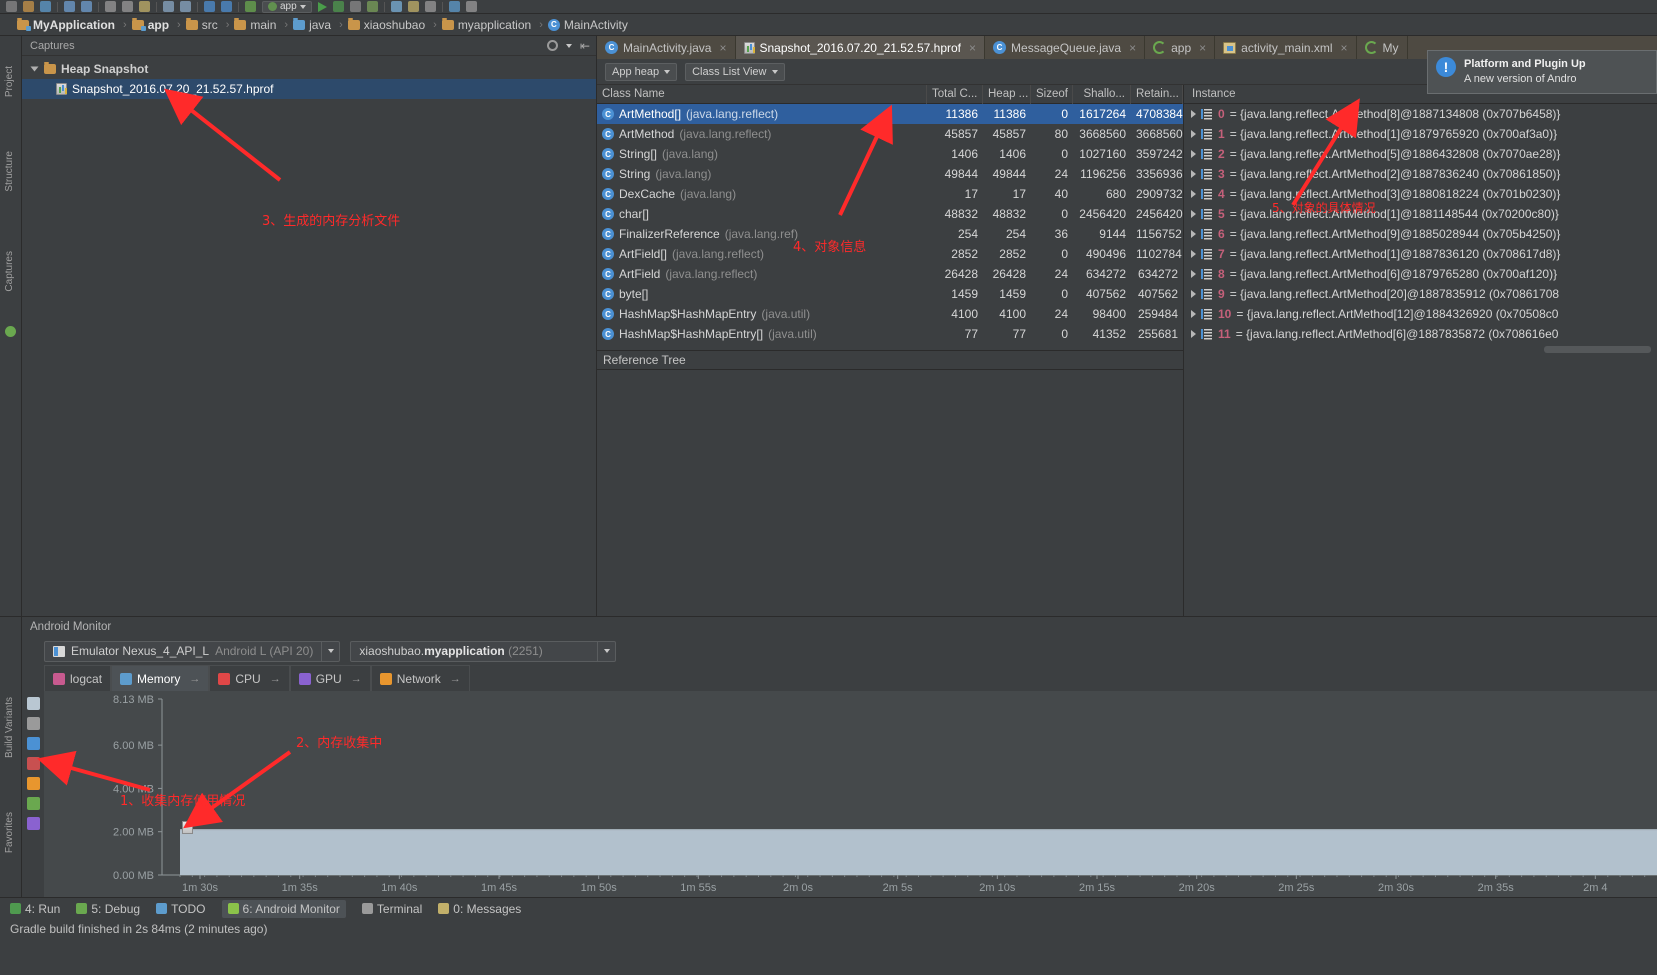  What do you see at coordinates (110, 6) in the screenshot?
I see `cut-icon` at bounding box center [110, 6].